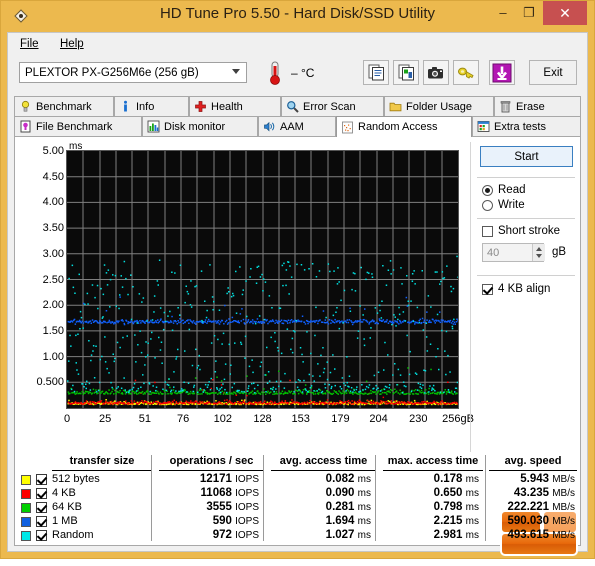 The height and width of the screenshot is (566, 595). I want to click on minimize-button: –, so click(503, 12).